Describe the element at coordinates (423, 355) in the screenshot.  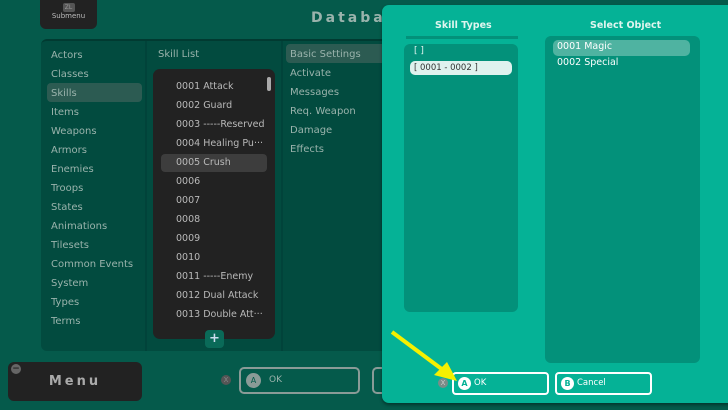
I see `annotation-arrow-icon` at that location.